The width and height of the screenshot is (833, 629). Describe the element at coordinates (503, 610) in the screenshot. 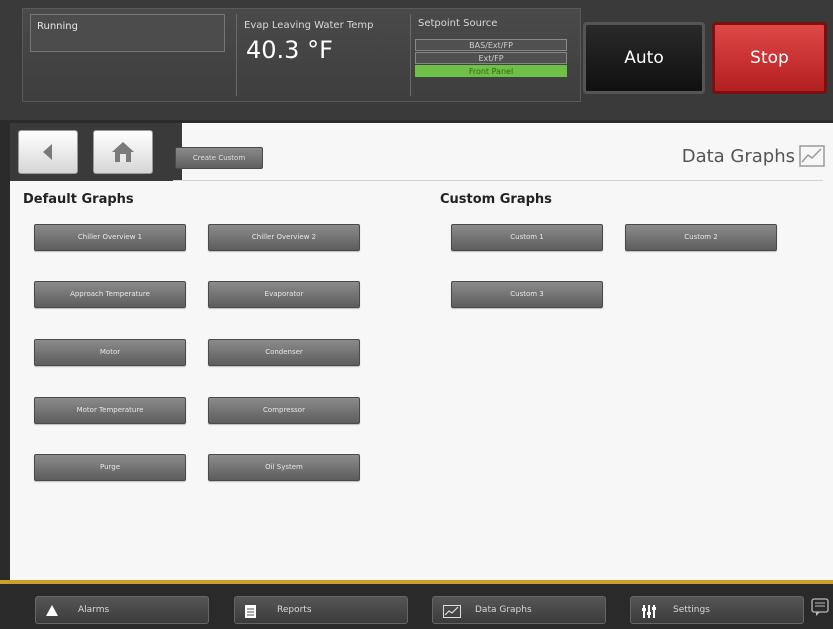

I see `tab-data-graphs-label: Data Graphs` at that location.